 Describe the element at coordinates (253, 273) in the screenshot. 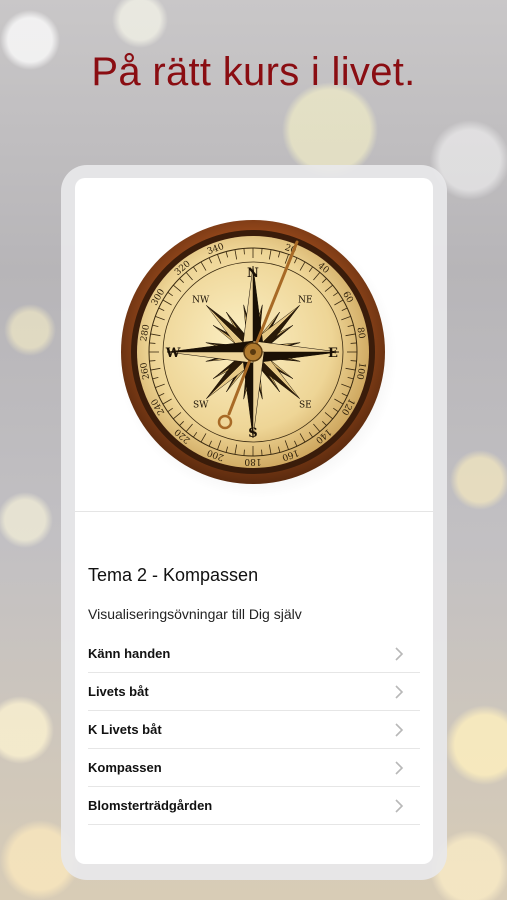

I see `cardinal-label: N` at that location.